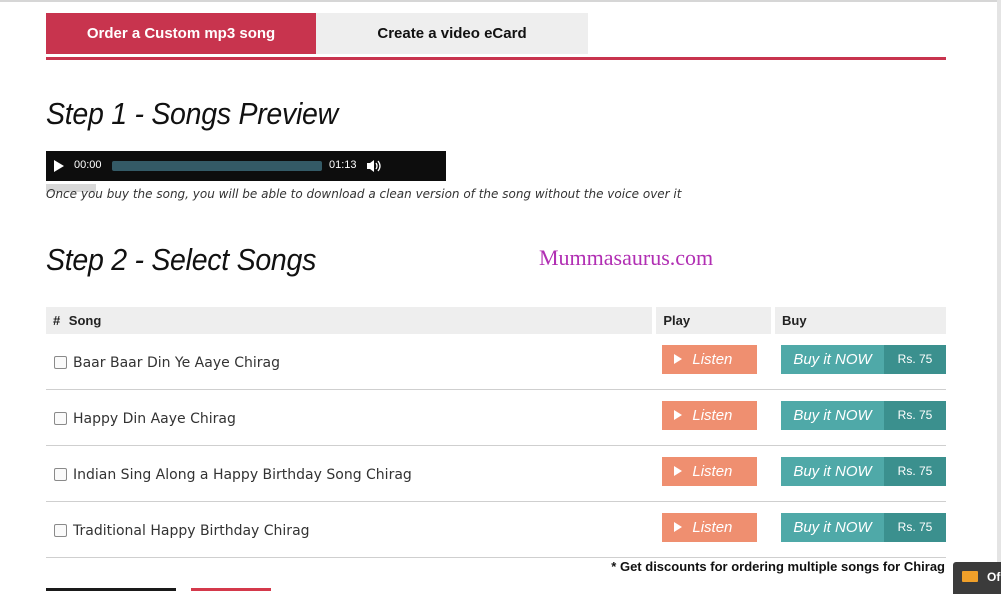 The width and height of the screenshot is (1001, 594). What do you see at coordinates (111, 589) in the screenshot?
I see `total-label-fragment` at bounding box center [111, 589].